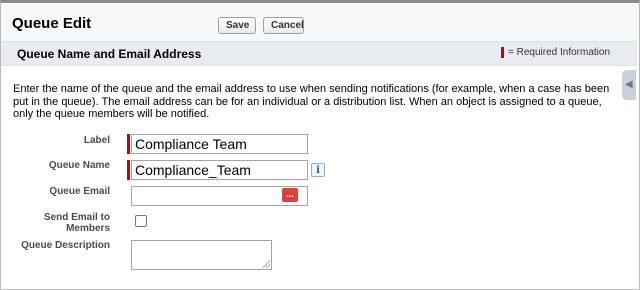 This screenshot has height=290, width=640. I want to click on side-panel-toggle: ◀, so click(629, 85).